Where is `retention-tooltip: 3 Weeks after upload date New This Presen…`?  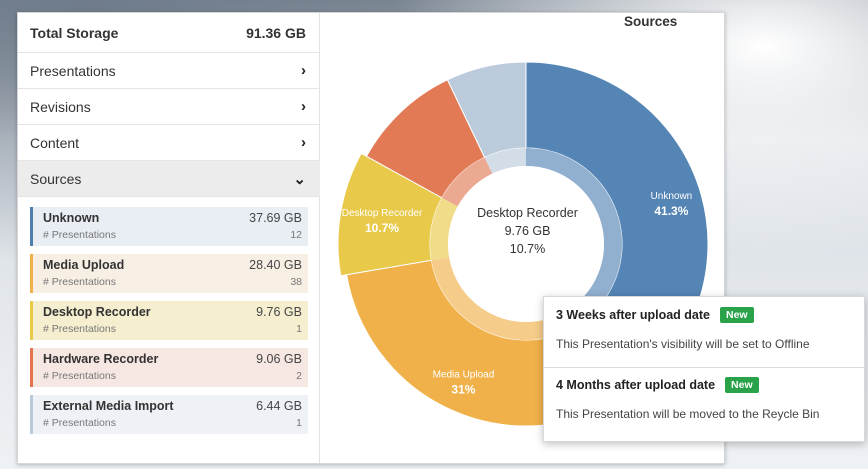
retention-tooltip: 3 Weeks after upload date New This Presen… is located at coordinates (704, 369).